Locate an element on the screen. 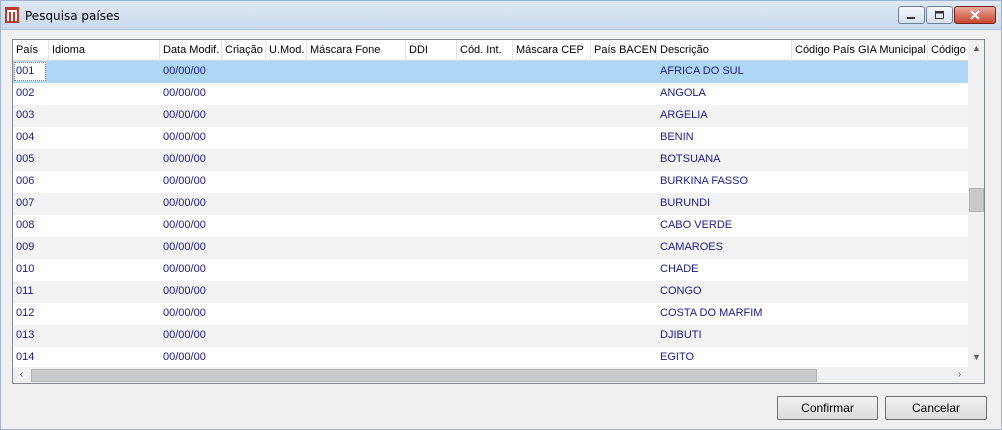  table-row: 012 00/00/00 COSTA DO MARFIM is located at coordinates (490, 314).